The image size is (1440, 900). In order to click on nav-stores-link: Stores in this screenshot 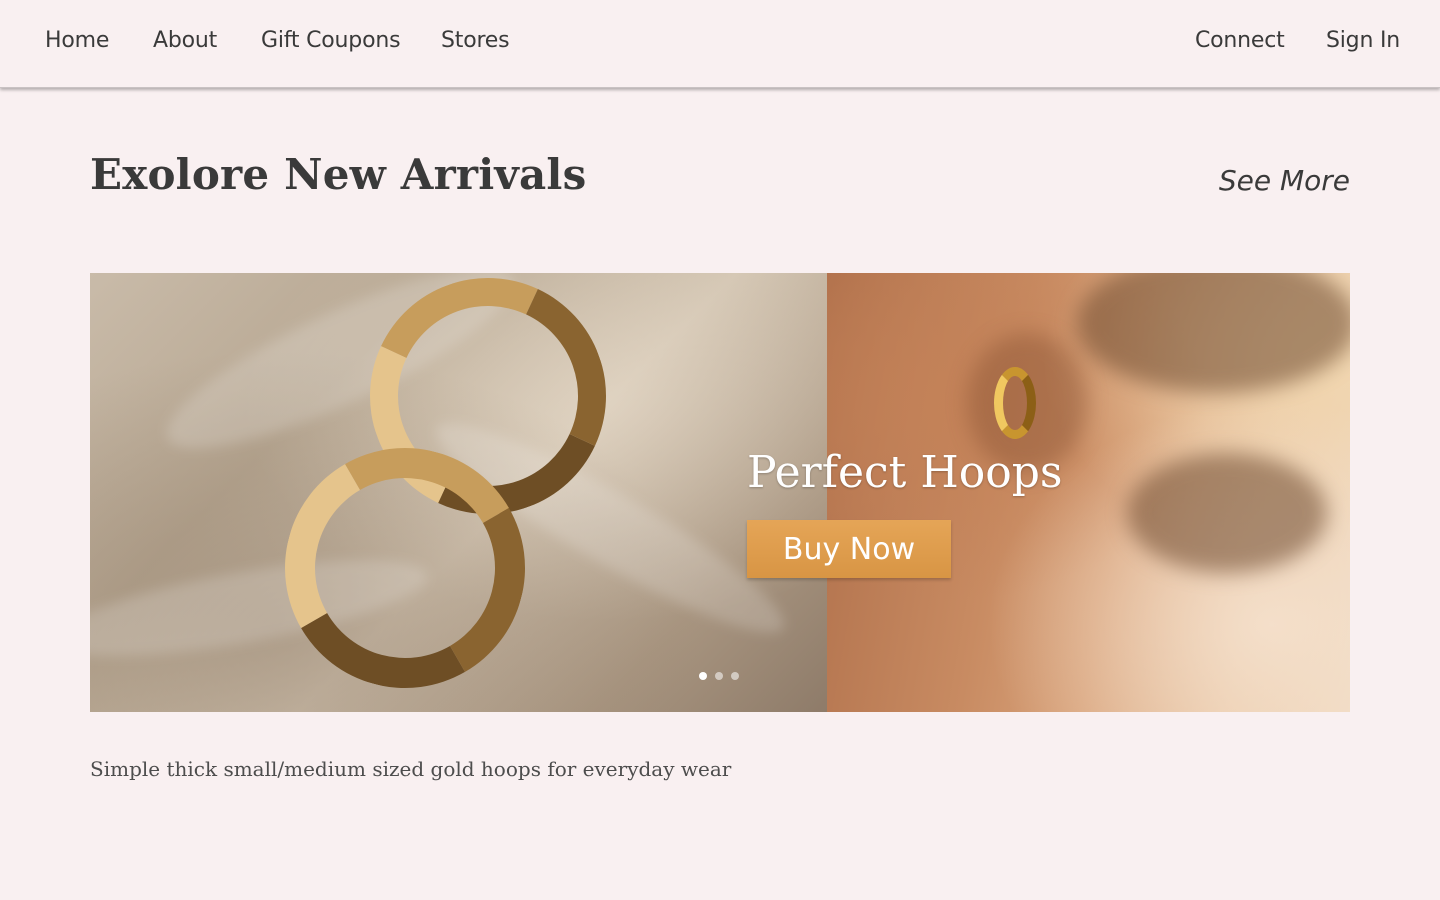, I will do `click(475, 40)`.